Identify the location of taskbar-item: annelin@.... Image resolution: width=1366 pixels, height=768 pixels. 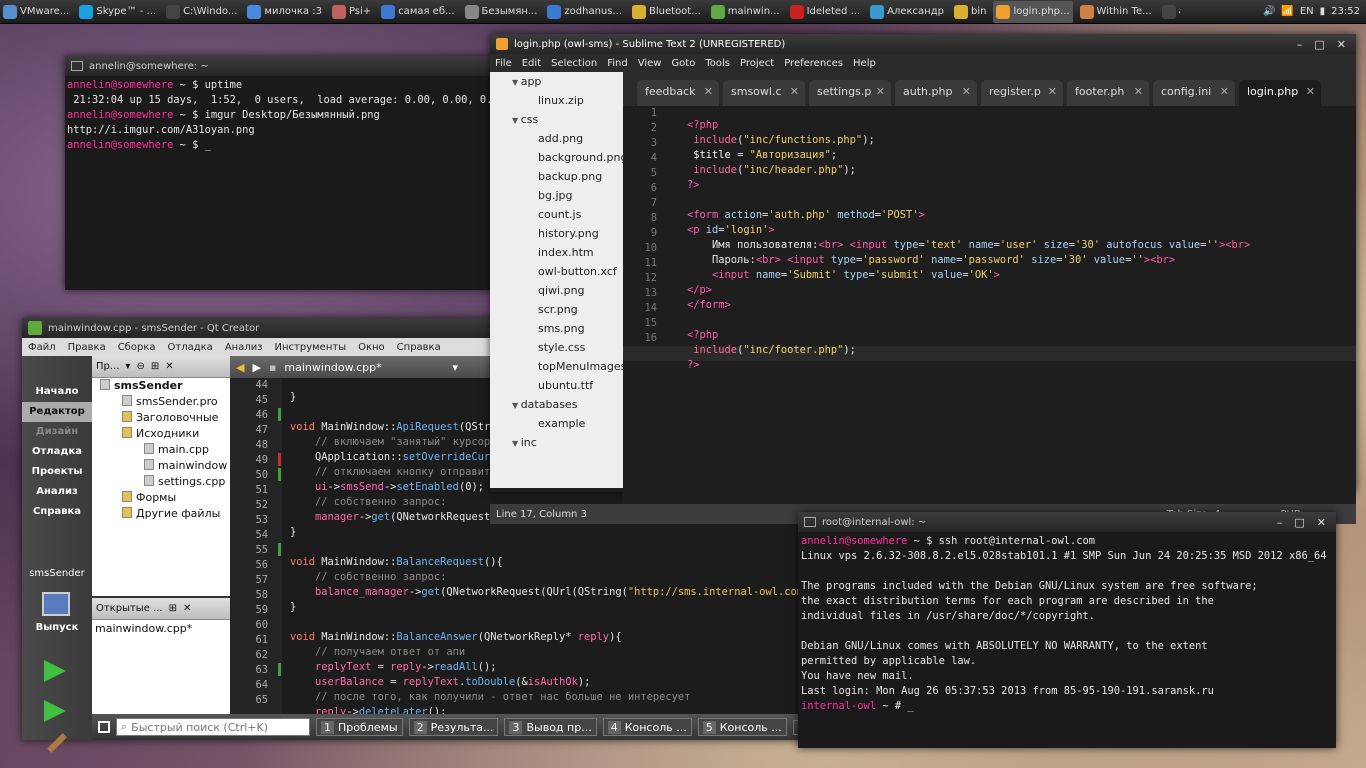
(1169, 12).